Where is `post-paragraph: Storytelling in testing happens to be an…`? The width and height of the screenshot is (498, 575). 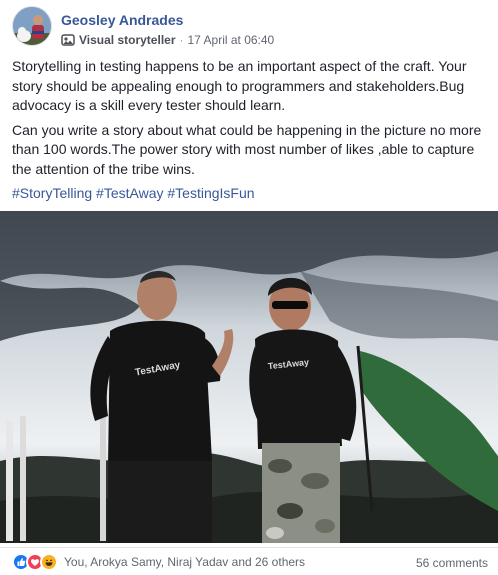 post-paragraph: Storytelling in testing happens to be an… is located at coordinates (239, 85).